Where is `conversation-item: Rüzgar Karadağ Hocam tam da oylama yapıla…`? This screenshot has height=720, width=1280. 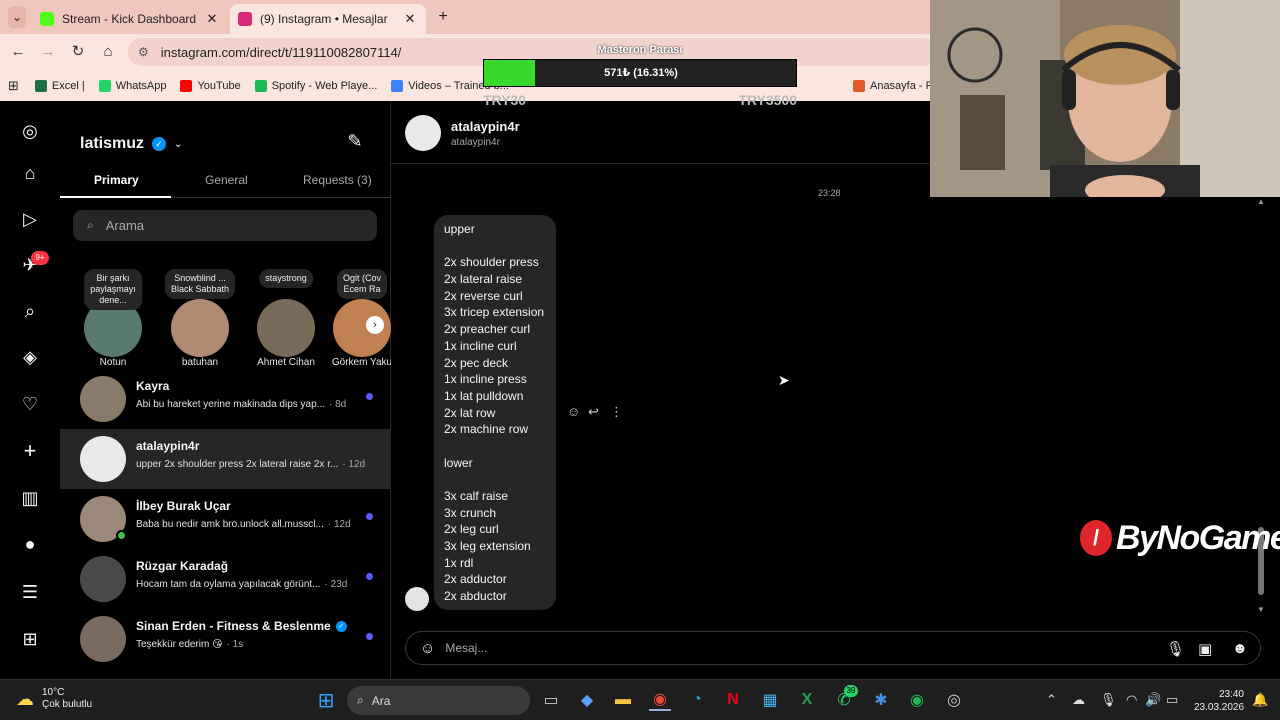
conversation-item: Rüzgar Karadağ Hocam tam da oylama yapıla… is located at coordinates (225, 579).